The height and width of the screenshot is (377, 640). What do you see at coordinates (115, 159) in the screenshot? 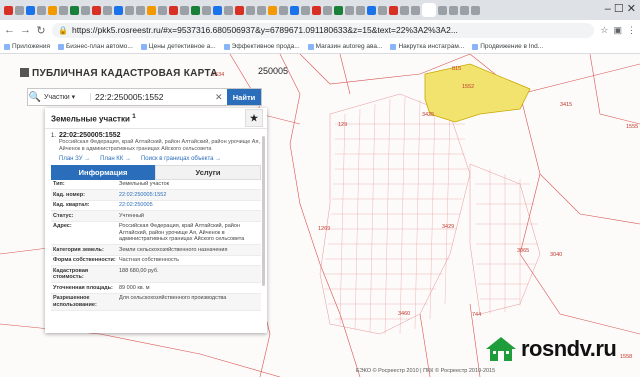
I see `plan-kk-link: План КК →` at bounding box center [115, 159].